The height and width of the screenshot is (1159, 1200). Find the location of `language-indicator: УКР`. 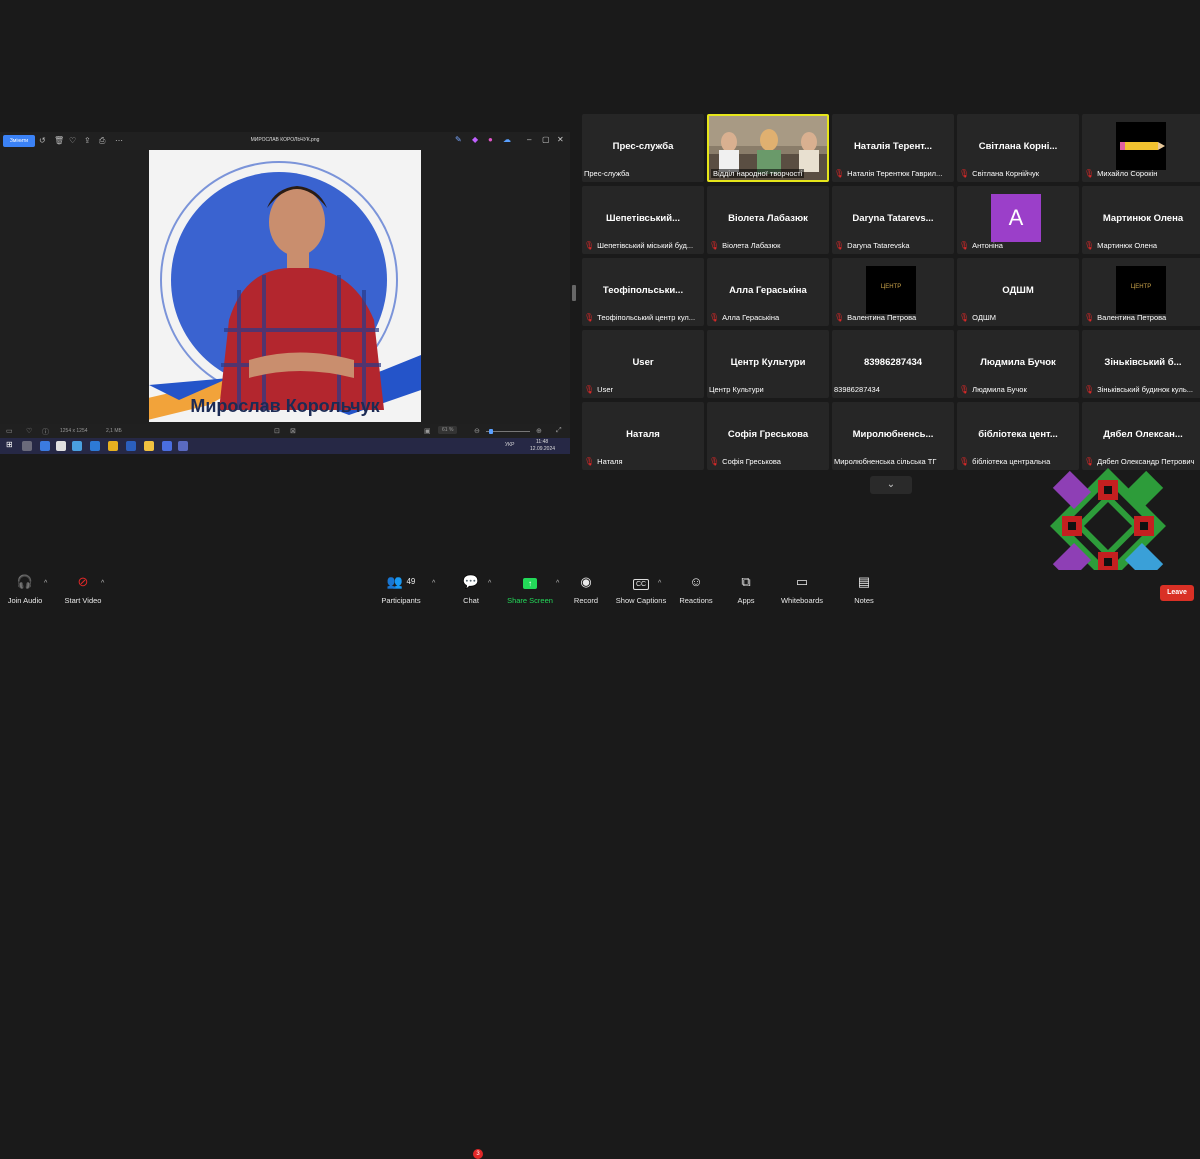

language-indicator: УКР is located at coordinates (509, 445).